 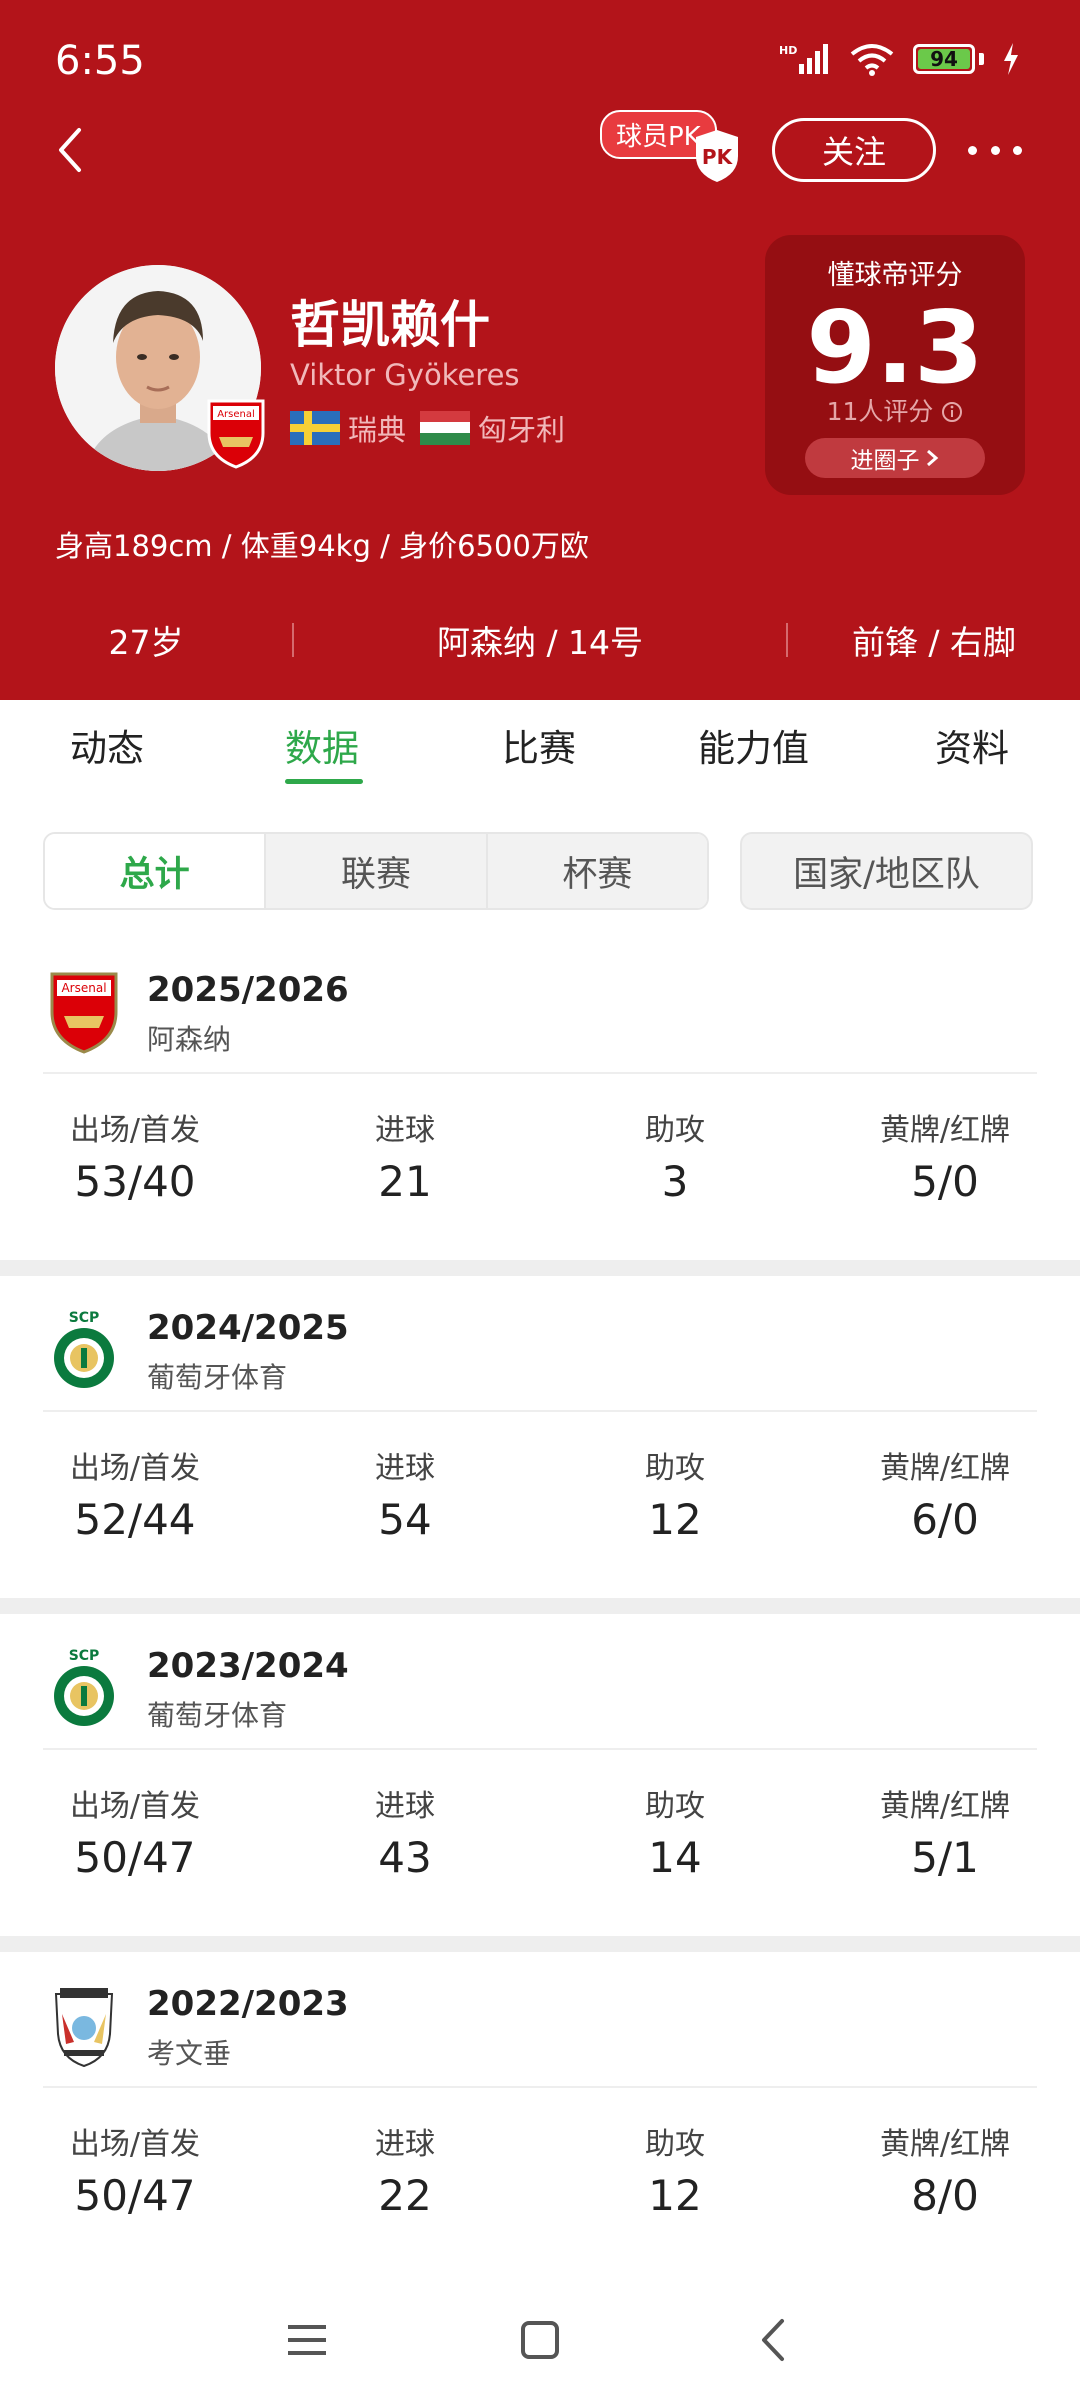 What do you see at coordinates (322, 745) in the screenshot?
I see `tab-data: 数据` at bounding box center [322, 745].